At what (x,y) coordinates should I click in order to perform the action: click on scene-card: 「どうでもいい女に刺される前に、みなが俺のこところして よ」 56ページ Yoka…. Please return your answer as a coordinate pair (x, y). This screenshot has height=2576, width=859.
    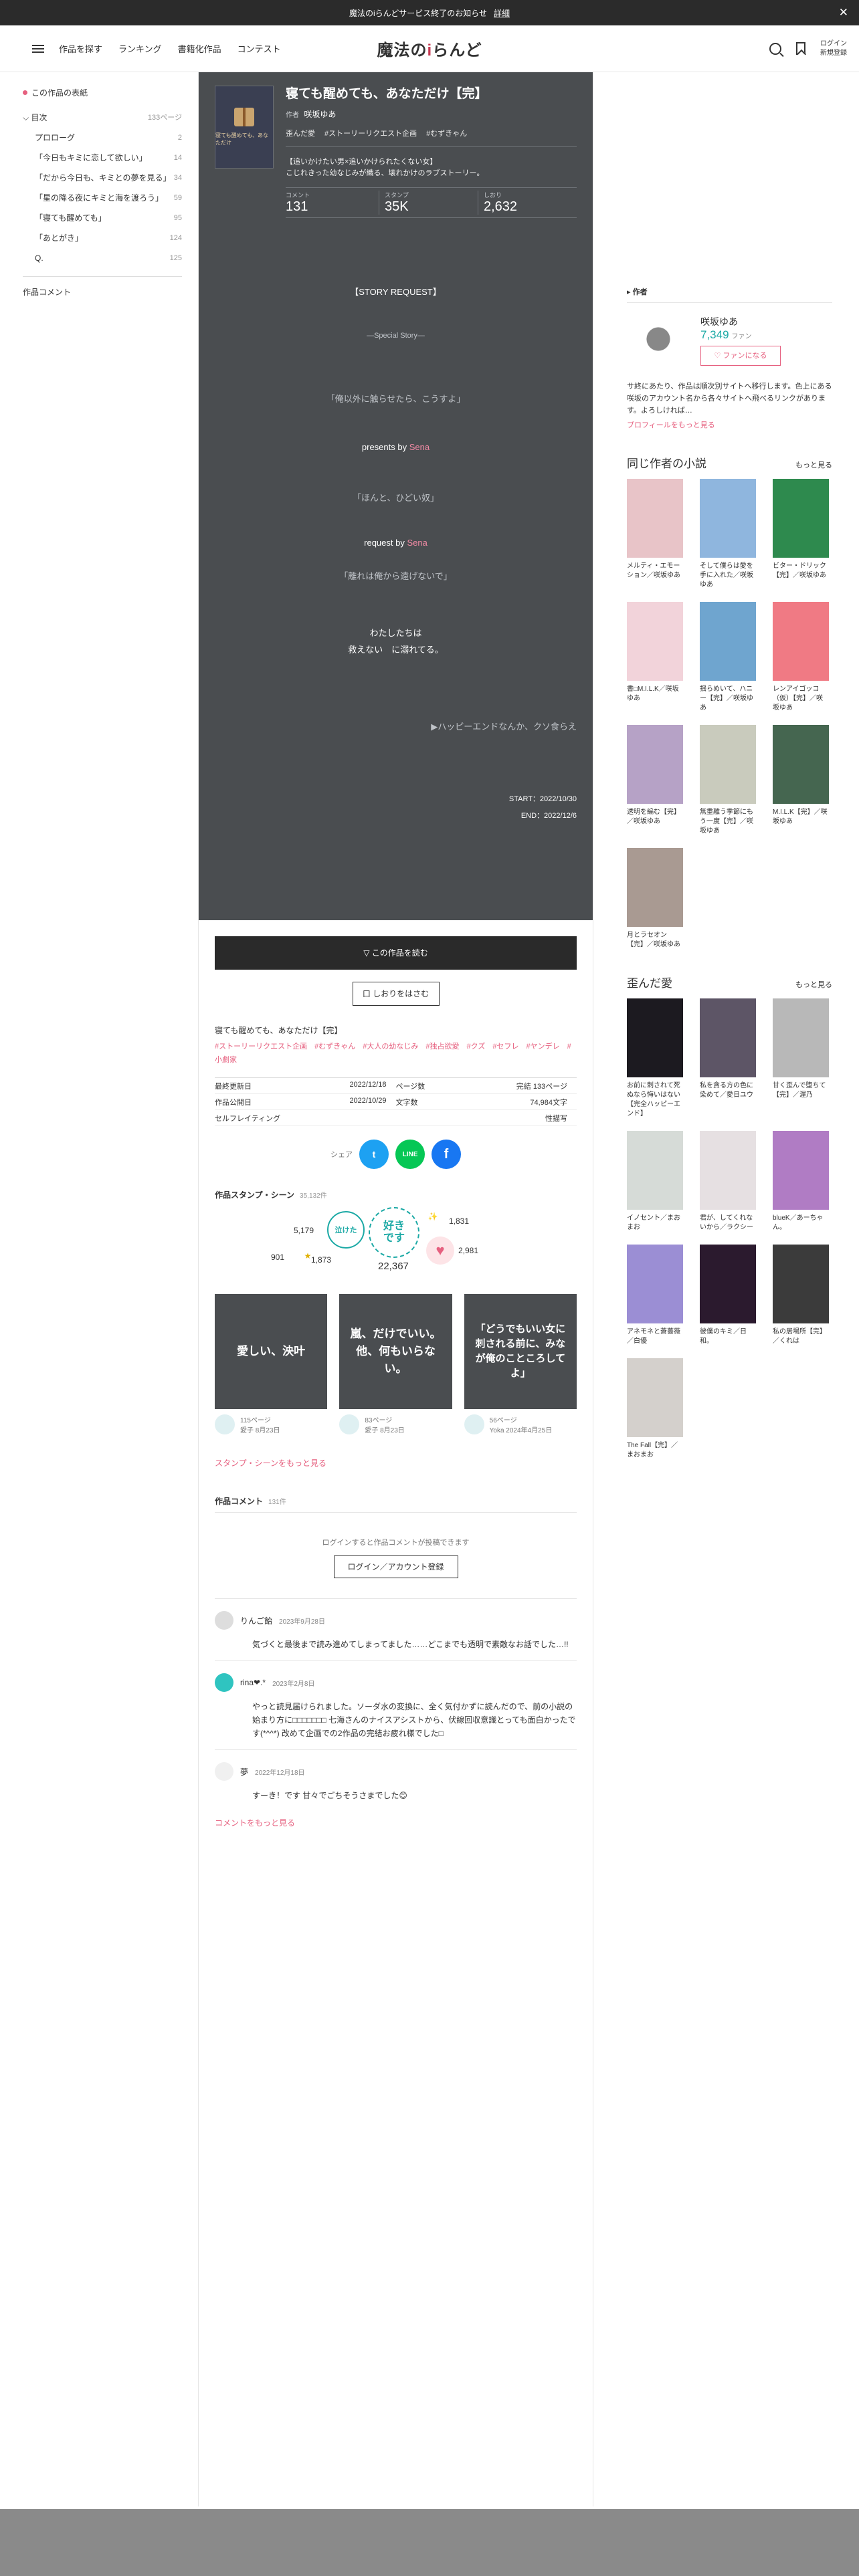
    Looking at the image, I should click on (520, 1364).